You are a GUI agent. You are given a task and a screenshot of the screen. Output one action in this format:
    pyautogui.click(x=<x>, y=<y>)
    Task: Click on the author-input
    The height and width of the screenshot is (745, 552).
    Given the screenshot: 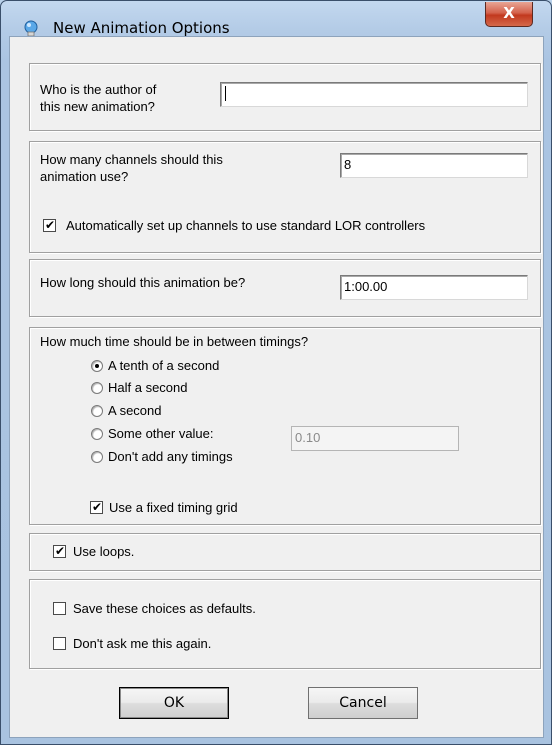 What is the action you would take?
    pyautogui.click(x=374, y=94)
    